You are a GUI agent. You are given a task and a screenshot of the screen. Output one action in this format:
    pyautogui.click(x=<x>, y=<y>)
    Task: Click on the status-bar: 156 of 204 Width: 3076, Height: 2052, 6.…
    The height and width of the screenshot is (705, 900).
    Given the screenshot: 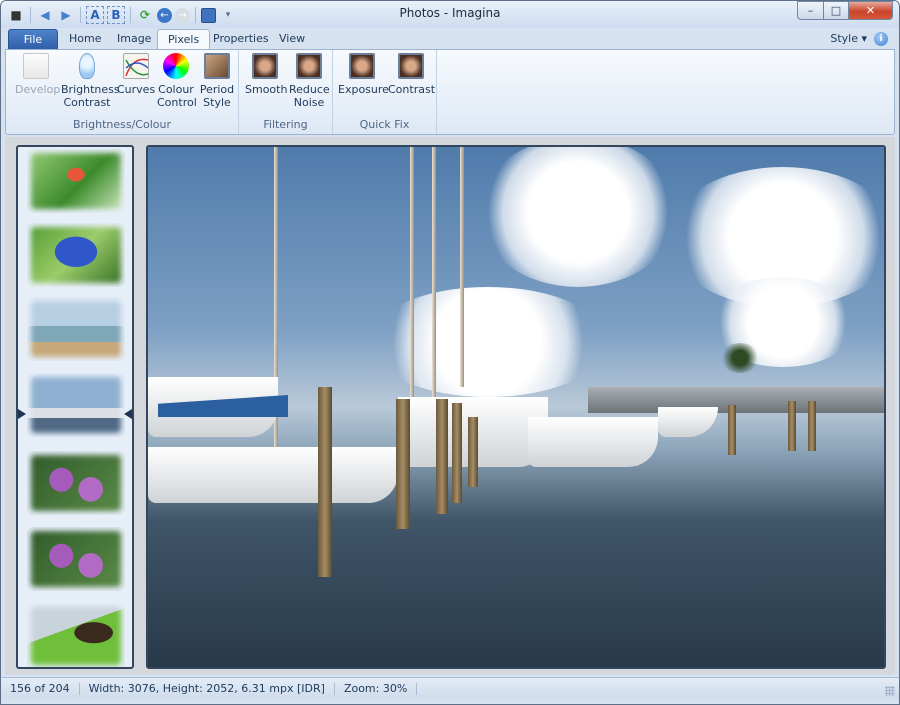 What is the action you would take?
    pyautogui.click(x=450, y=688)
    